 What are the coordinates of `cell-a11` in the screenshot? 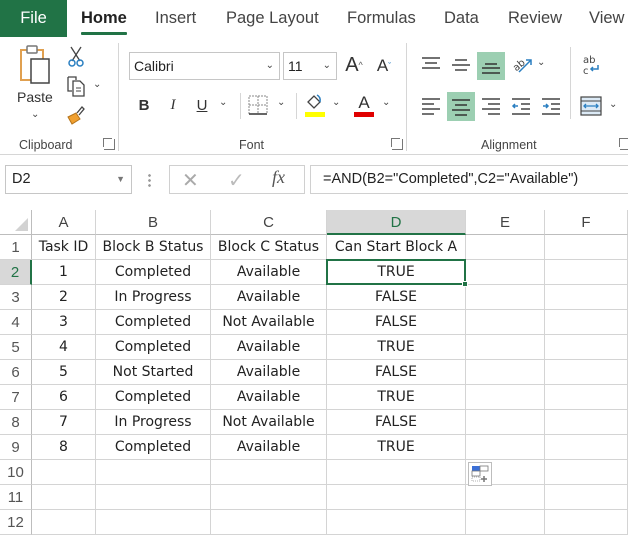 It's located at (64, 497).